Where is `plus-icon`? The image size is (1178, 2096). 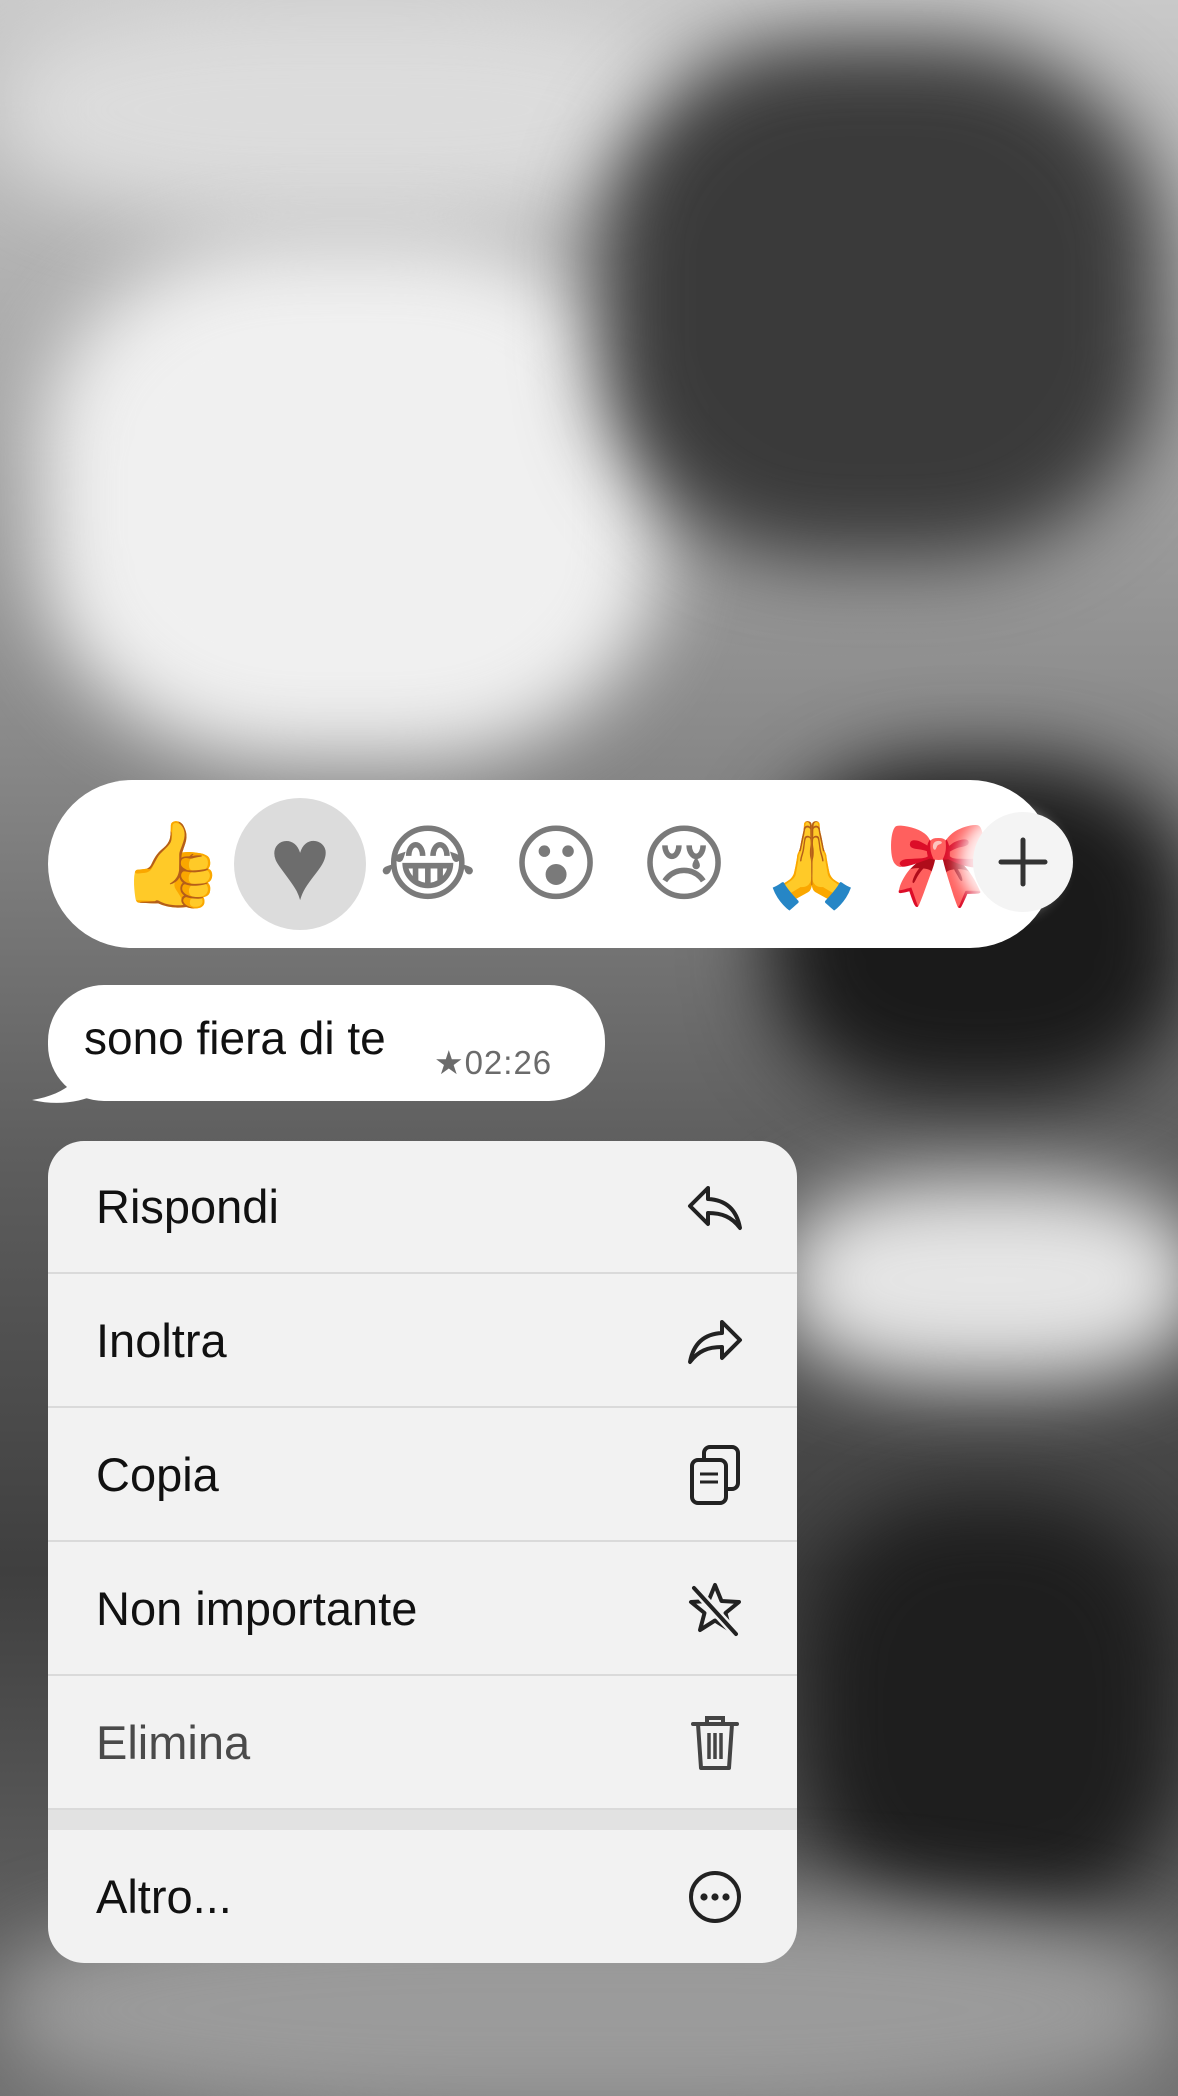 plus-icon is located at coordinates (1023, 862).